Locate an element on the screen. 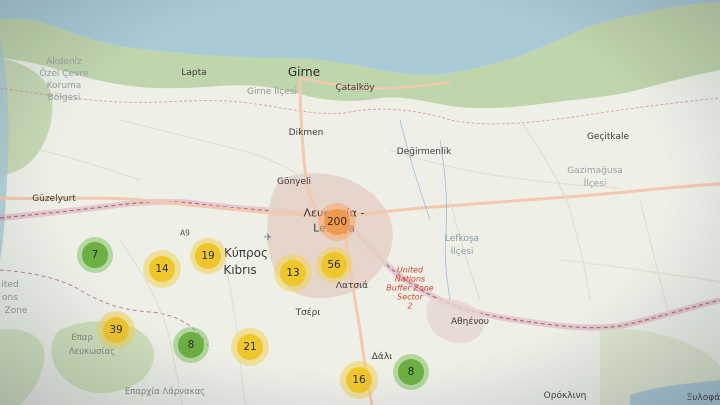 The width and height of the screenshot is (720, 405). place-gecitkale: Geçitkale is located at coordinates (608, 137).